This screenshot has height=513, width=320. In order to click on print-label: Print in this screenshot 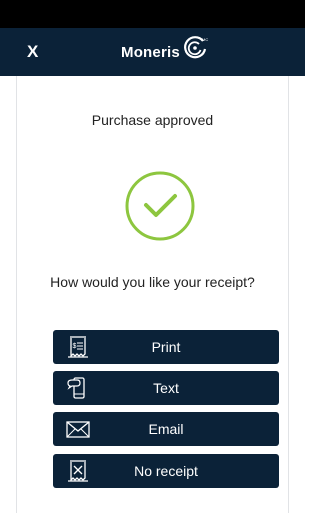, I will do `click(166, 347)`.